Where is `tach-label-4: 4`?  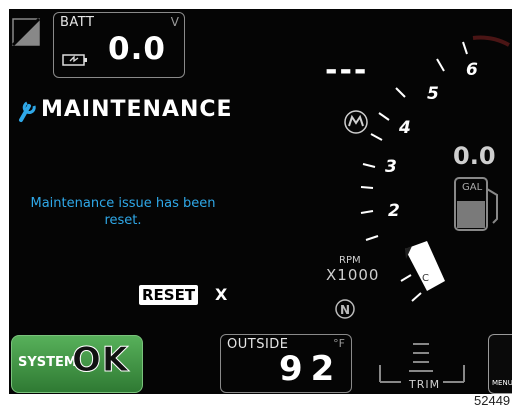 tach-label-4: 4 is located at coordinates (404, 128).